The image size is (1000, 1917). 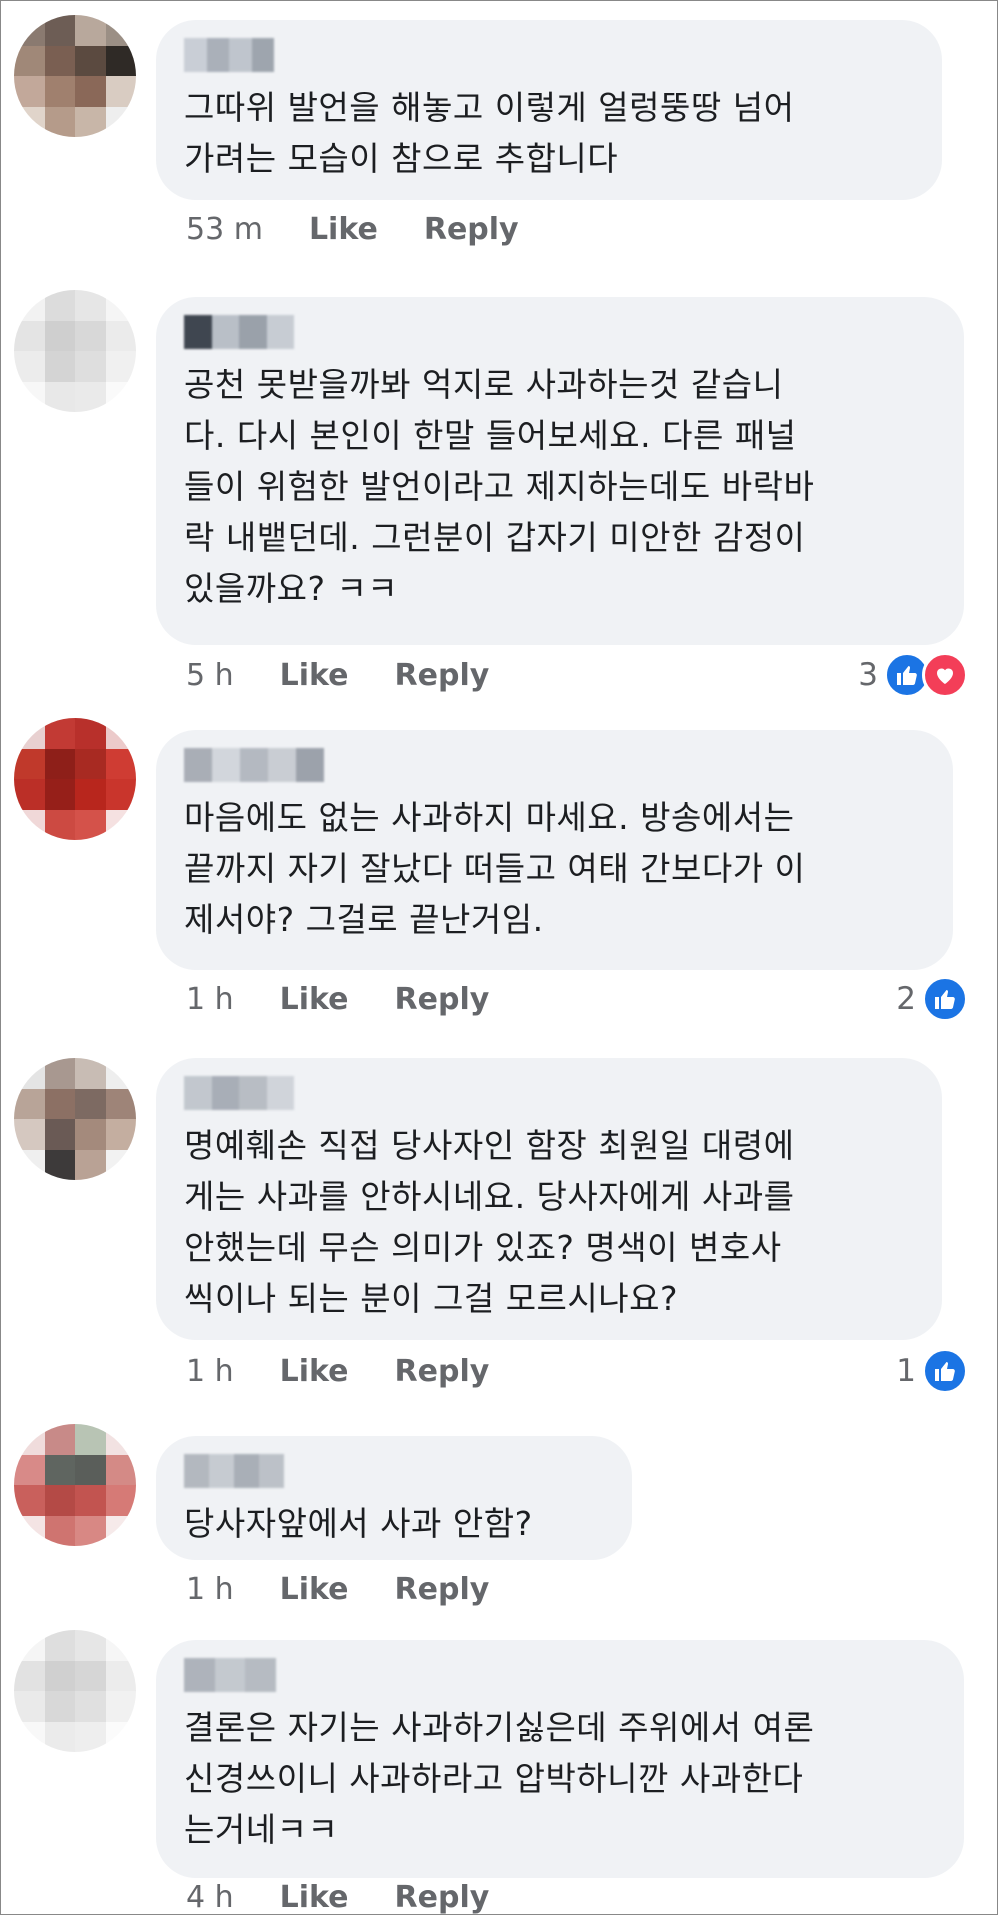 I want to click on reaction-count: 2, so click(x=906, y=999).